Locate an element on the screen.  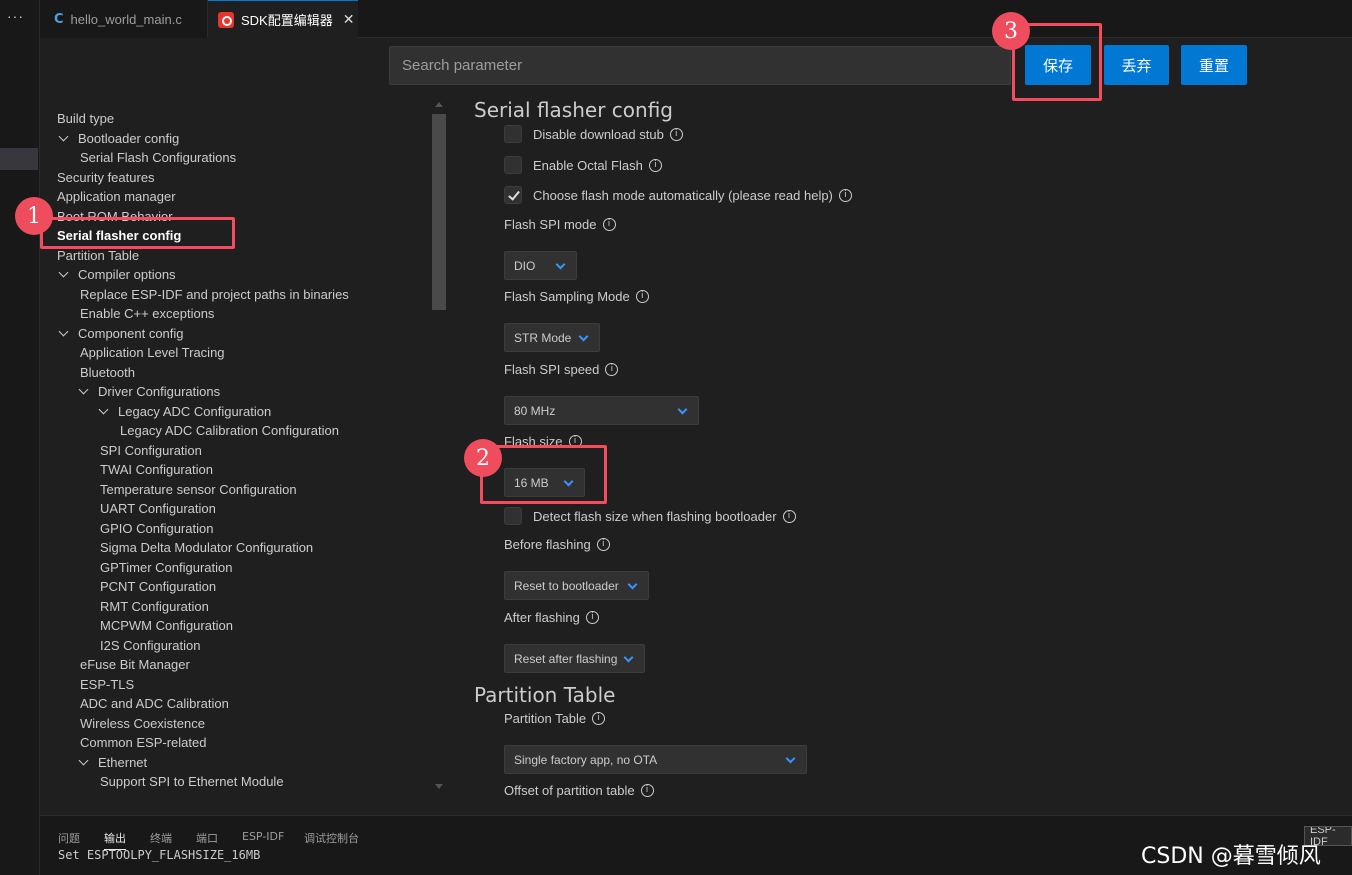
tree-item: GPTimer Configuration is located at coordinates (166, 568).